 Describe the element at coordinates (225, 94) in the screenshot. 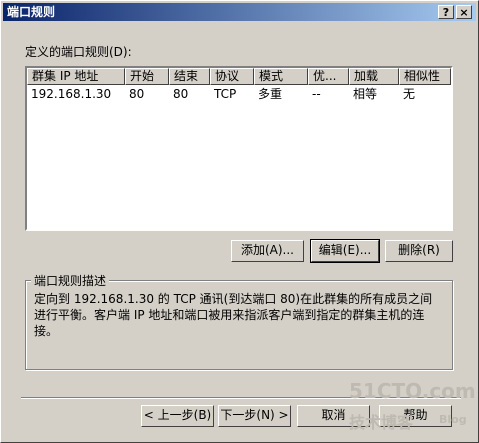

I see `cell-protocol: TCP` at that location.